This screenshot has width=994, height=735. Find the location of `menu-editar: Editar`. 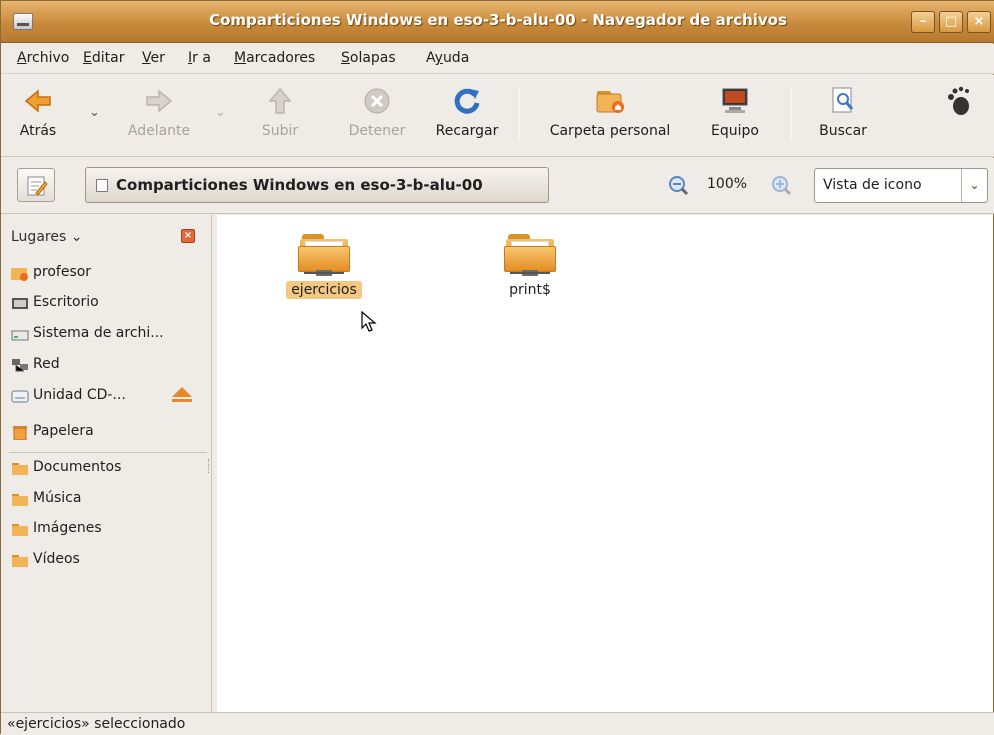

menu-editar: Editar is located at coordinates (103, 58).